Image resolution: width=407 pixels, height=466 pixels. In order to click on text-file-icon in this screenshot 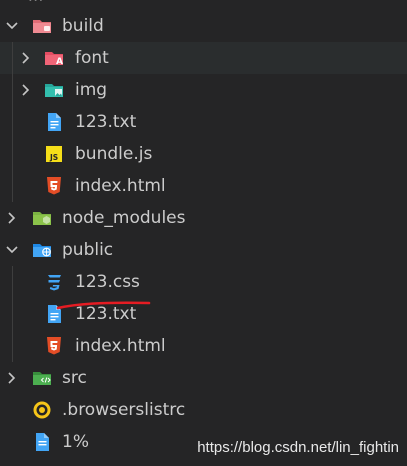, I will do `click(54, 122)`.